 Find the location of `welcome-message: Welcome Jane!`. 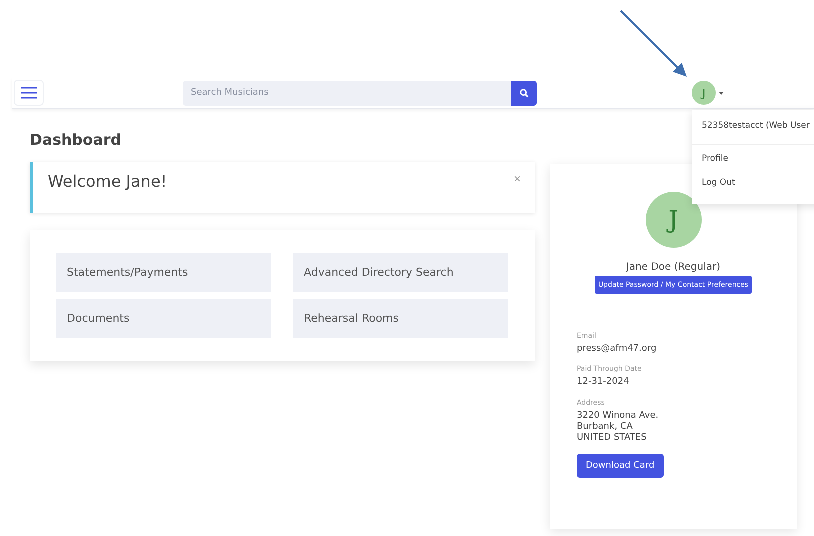

welcome-message: Welcome Jane! is located at coordinates (108, 182).